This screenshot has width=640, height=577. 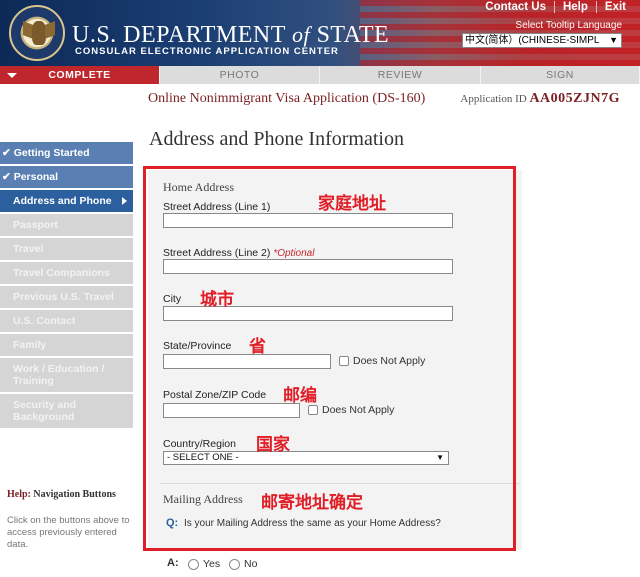 I want to click on annotation-mailing: 邮寄地址确定, so click(x=312, y=503).